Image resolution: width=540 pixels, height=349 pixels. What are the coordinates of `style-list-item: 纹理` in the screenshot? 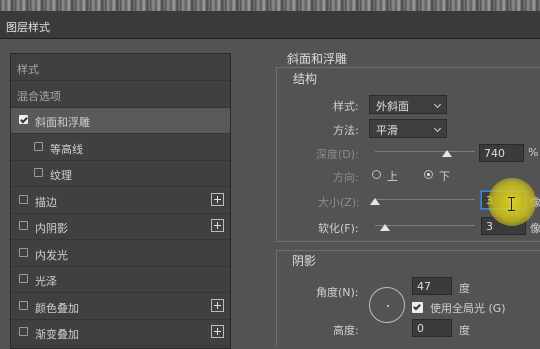 It's located at (120, 174).